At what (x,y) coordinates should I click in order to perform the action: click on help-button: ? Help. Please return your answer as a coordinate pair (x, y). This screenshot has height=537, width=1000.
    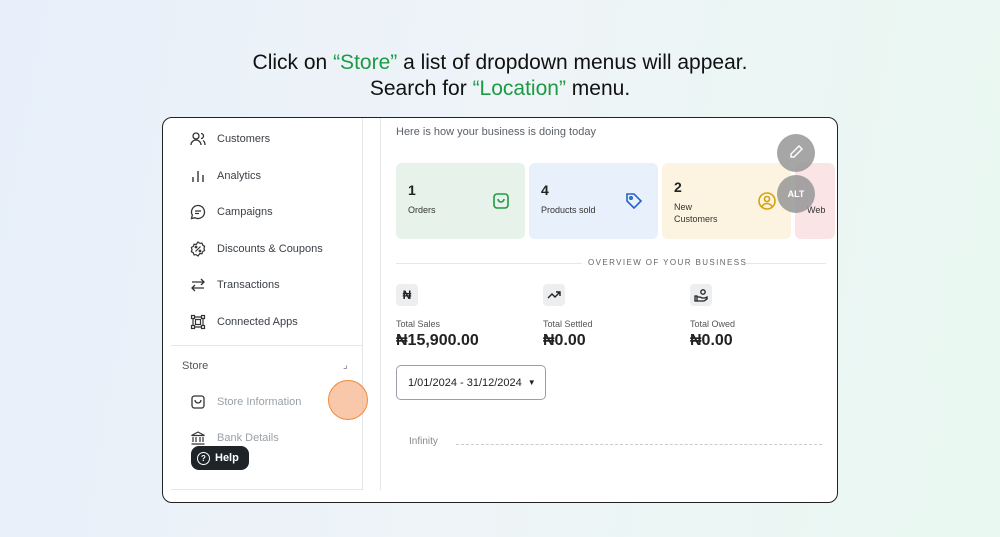
    Looking at the image, I should click on (220, 458).